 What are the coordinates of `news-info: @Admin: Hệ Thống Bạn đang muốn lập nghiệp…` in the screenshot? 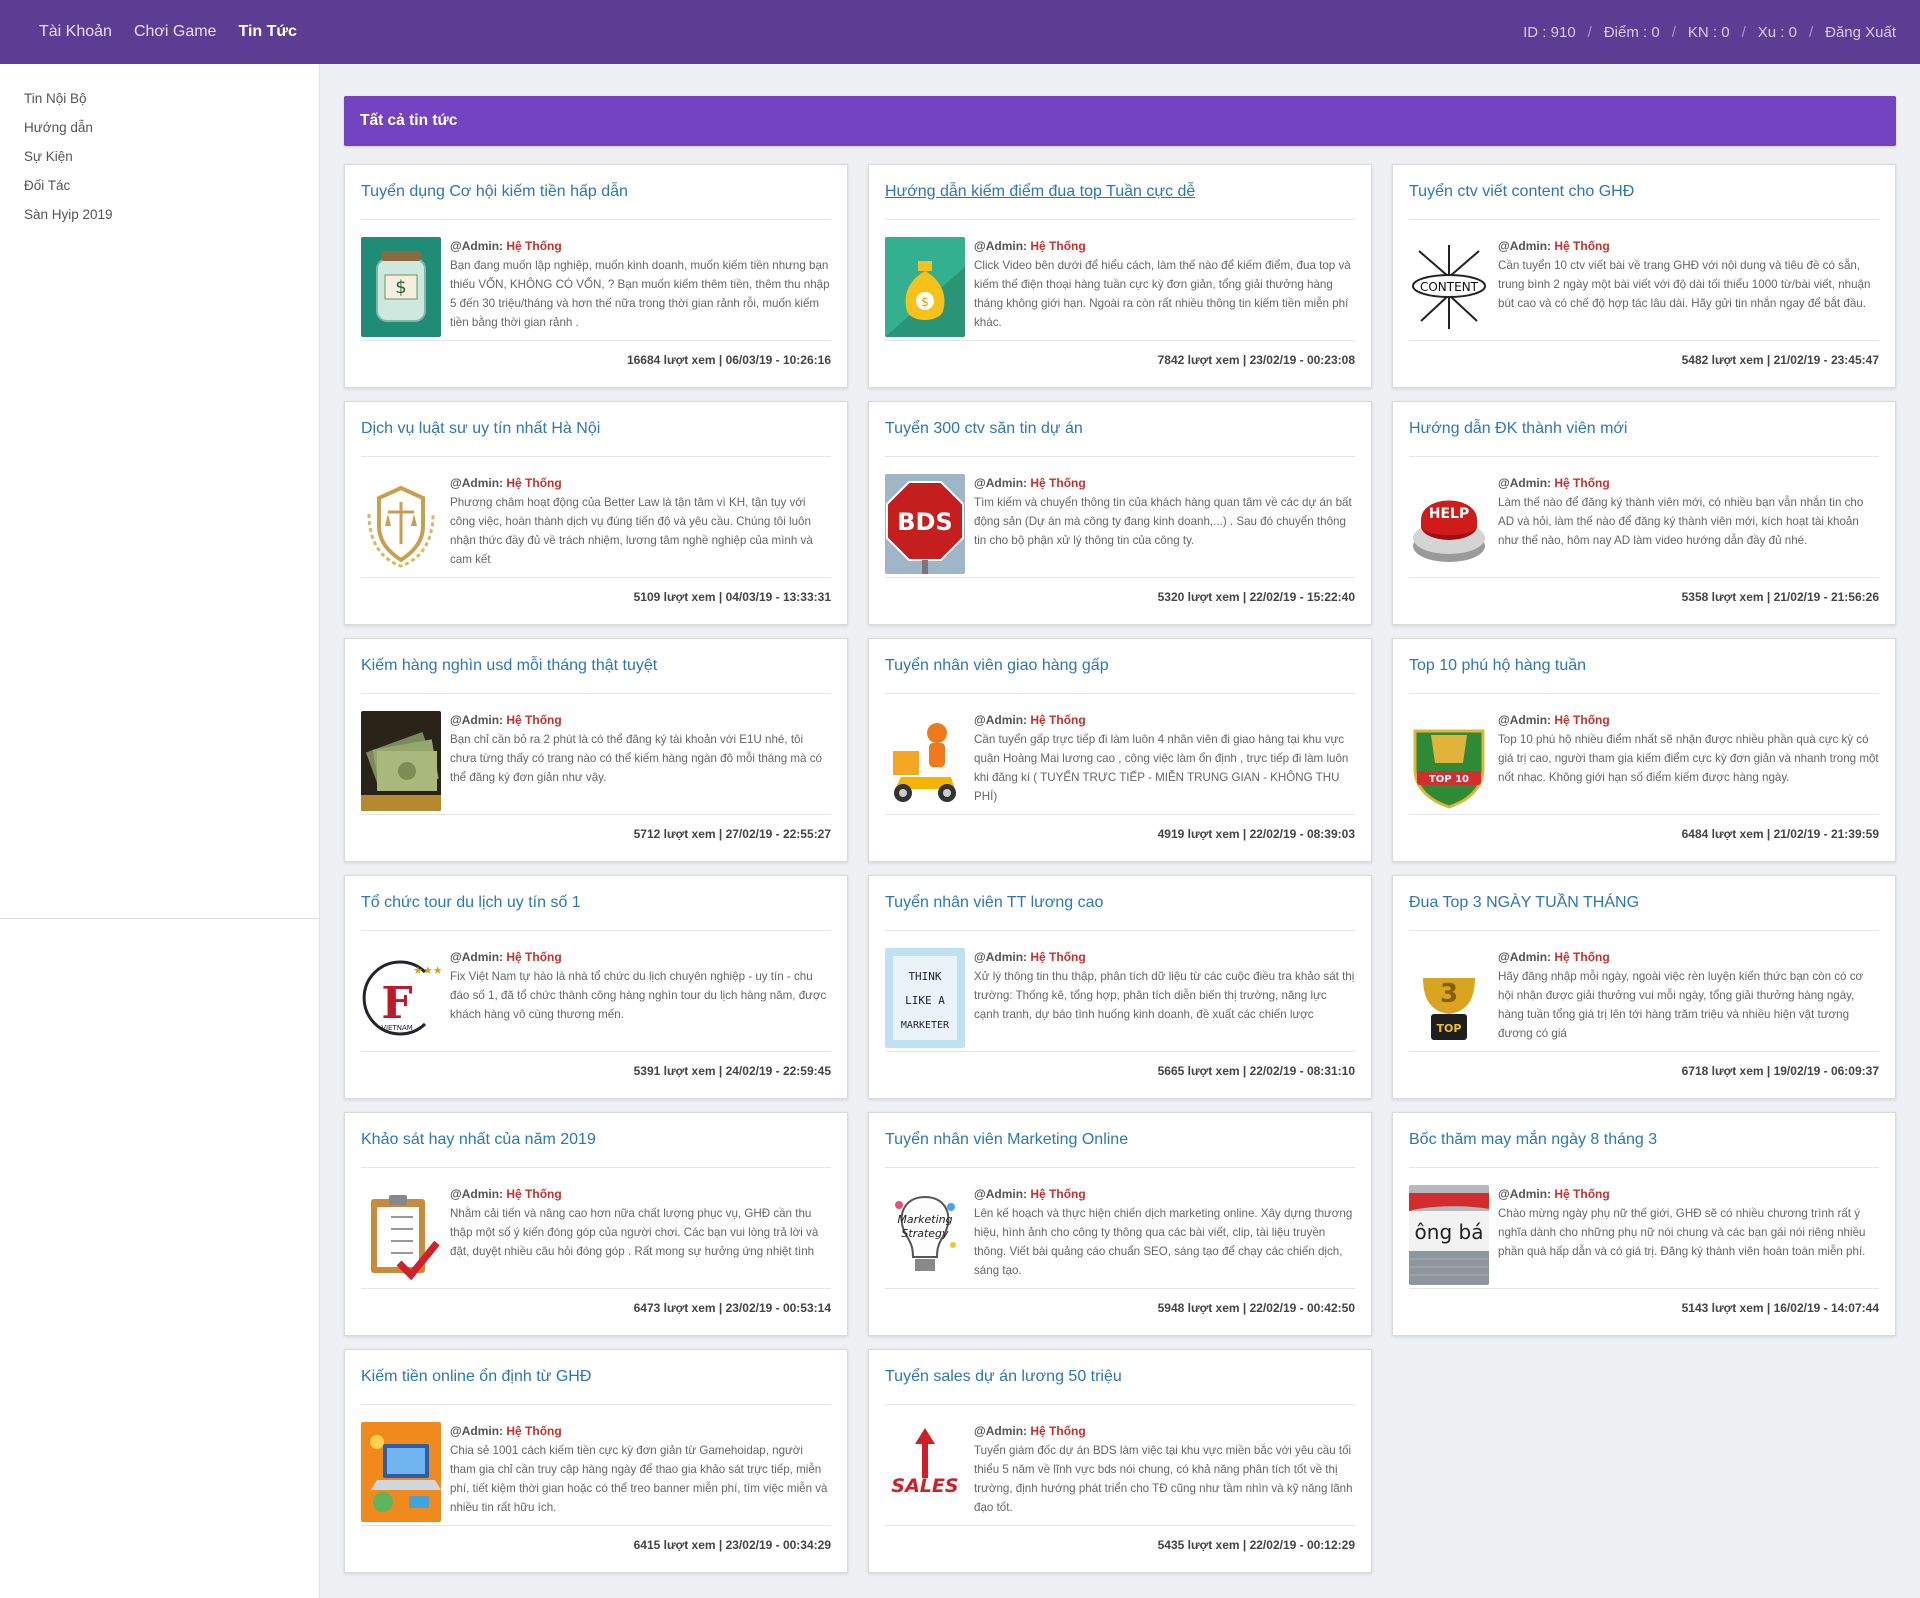 It's located at (640, 287).